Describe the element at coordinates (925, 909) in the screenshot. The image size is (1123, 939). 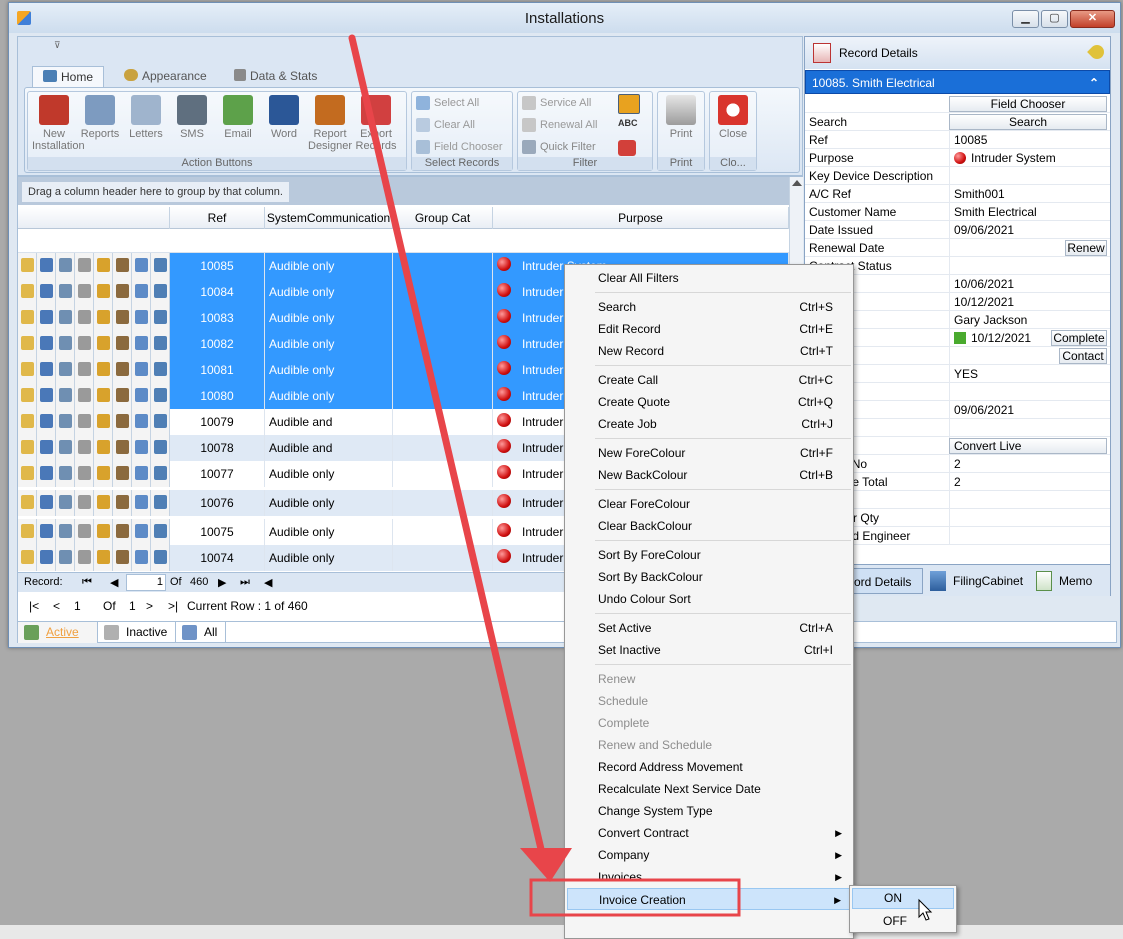
I see `mouse-cursor-icon` at that location.